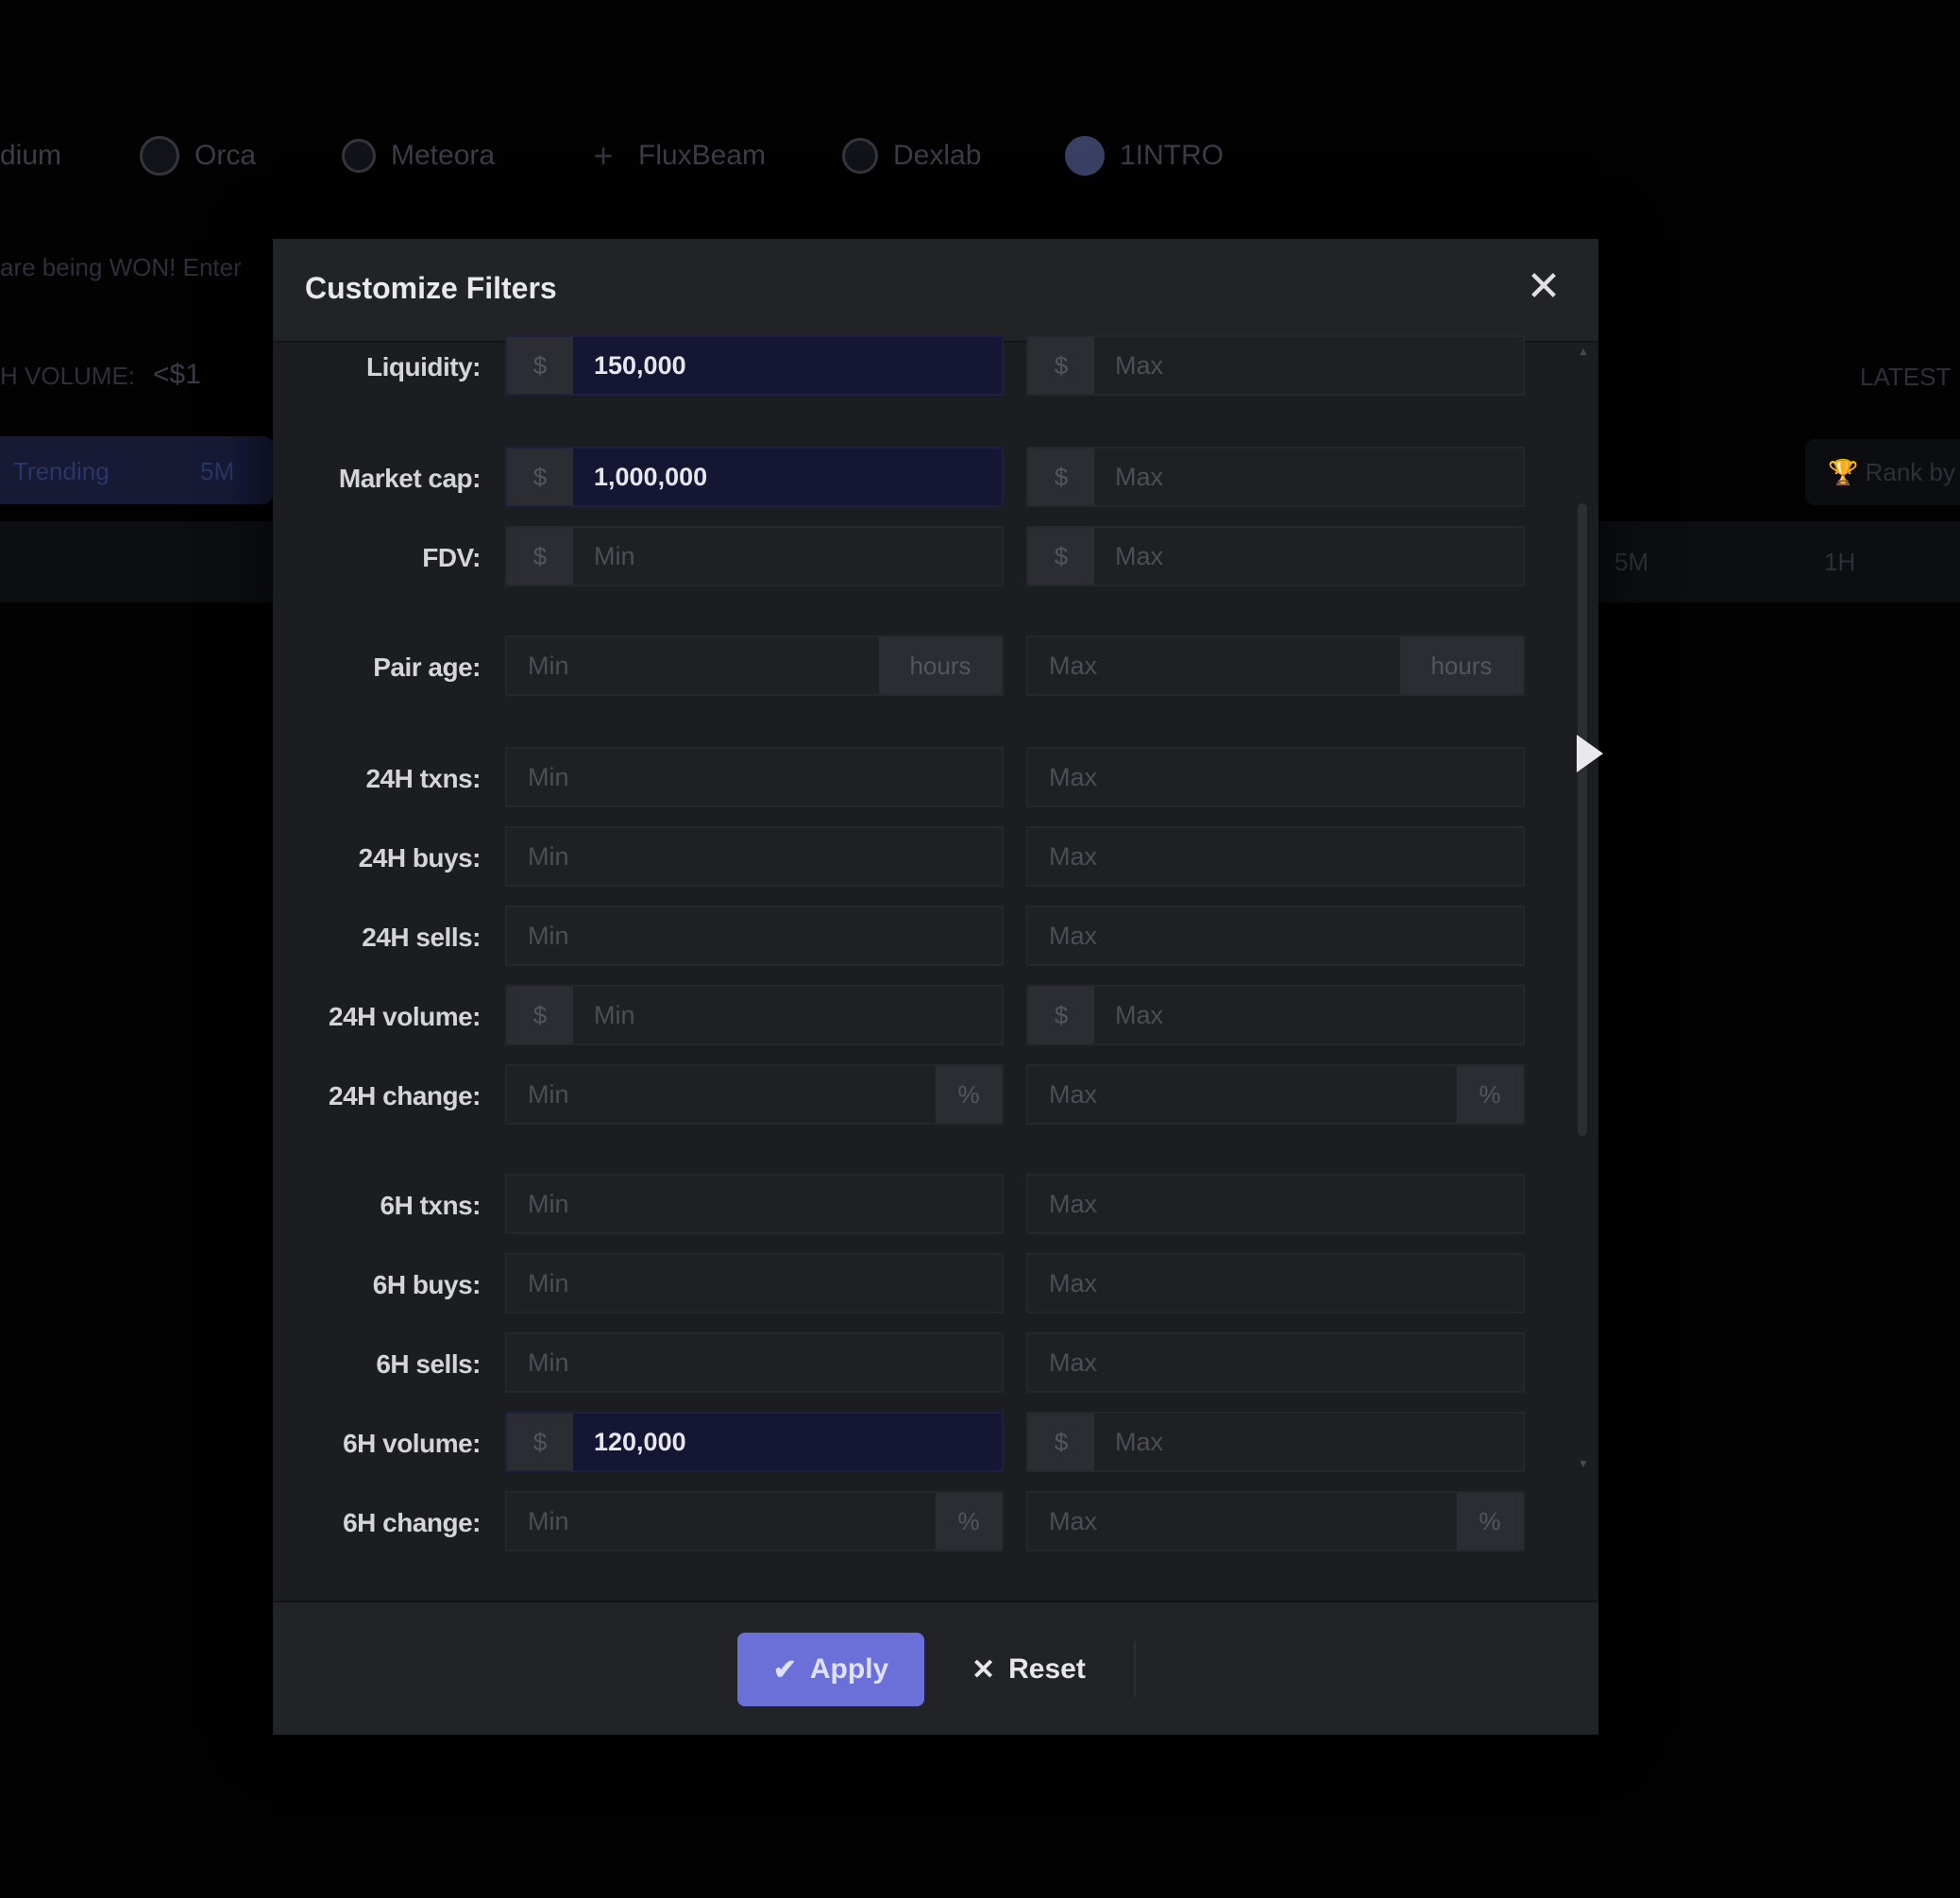  I want to click on nav-item-orca: Orca, so click(198, 155).